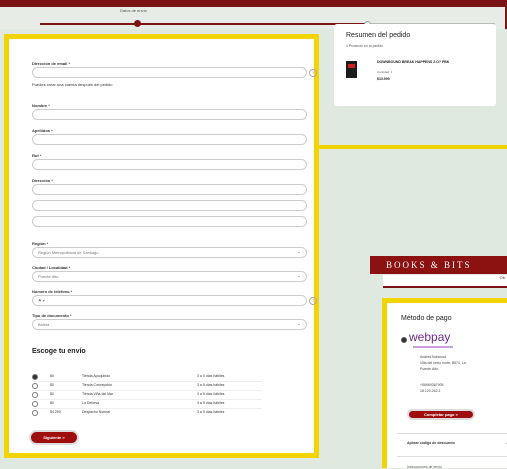 The width and height of the screenshot is (507, 469). I want to click on shipping-option-row: $0 La Dehesa 3 a 5 días hábiles, so click(162, 404).